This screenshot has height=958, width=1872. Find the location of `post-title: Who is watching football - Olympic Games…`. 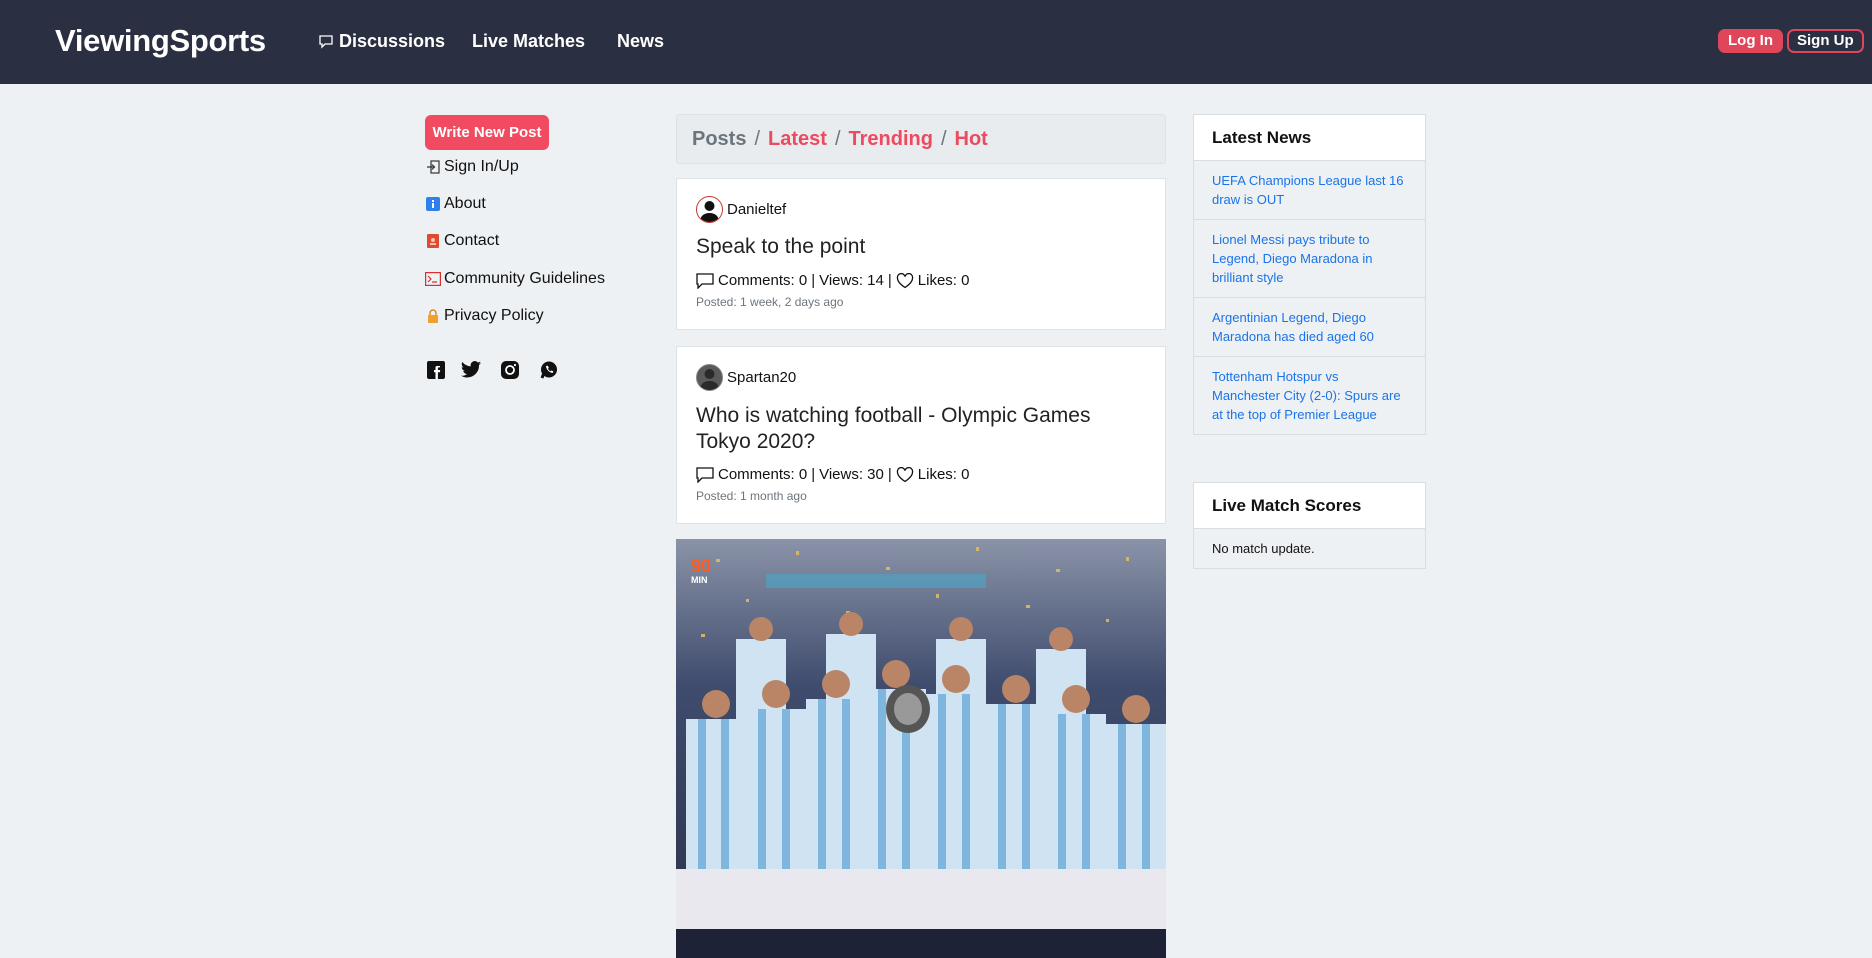

post-title: Who is watching football - Olympic Games… is located at coordinates (916, 429).